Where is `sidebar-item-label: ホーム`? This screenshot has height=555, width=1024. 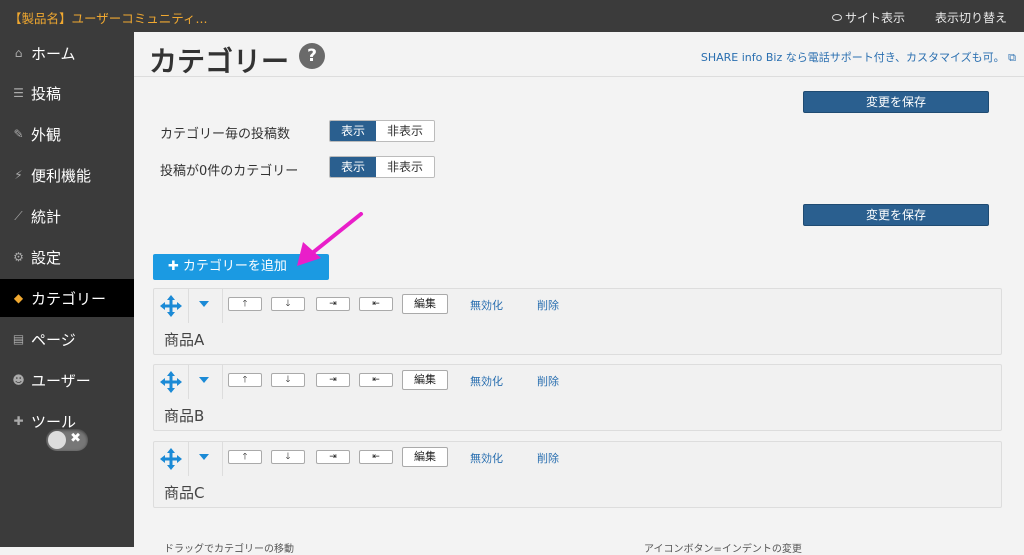 sidebar-item-label: ホーム is located at coordinates (53, 53).